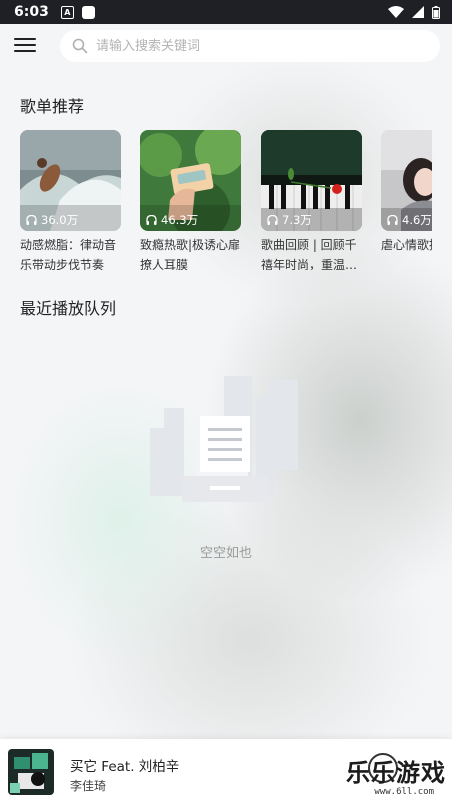 This screenshot has height=805, width=452. I want to click on search-input, so click(246, 46).